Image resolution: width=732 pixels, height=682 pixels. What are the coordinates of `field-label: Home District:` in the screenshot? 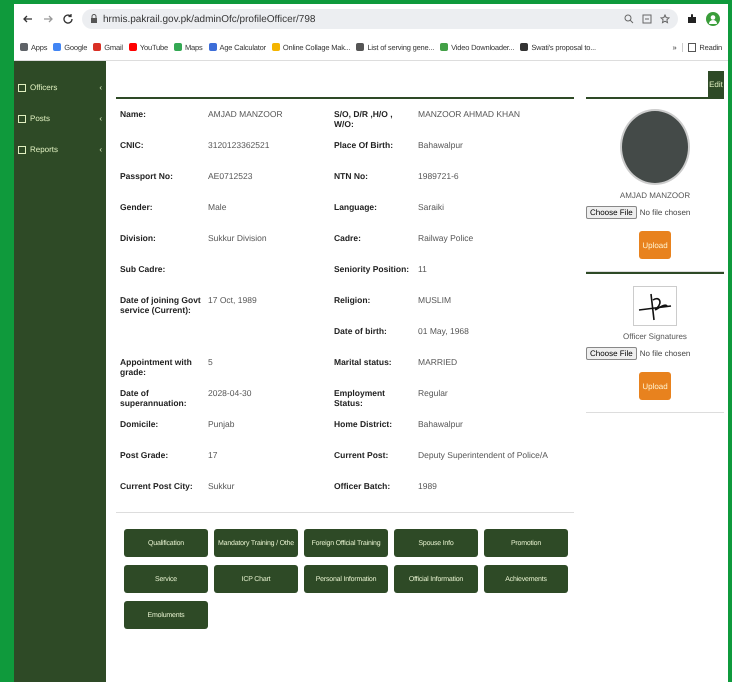 It's located at (364, 424).